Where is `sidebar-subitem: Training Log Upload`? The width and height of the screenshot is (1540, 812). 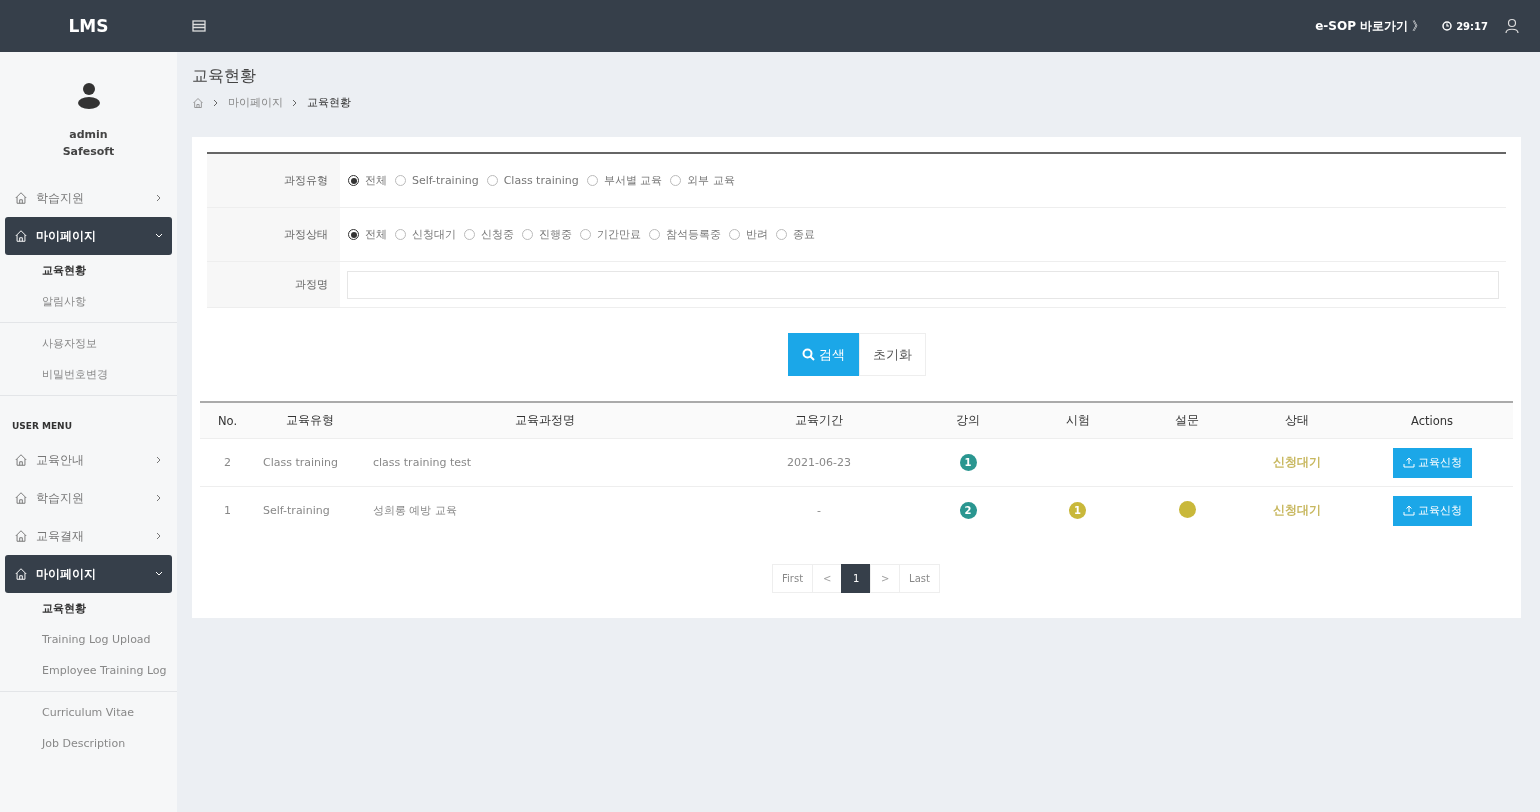
sidebar-subitem: Training Log Upload is located at coordinates (88, 639).